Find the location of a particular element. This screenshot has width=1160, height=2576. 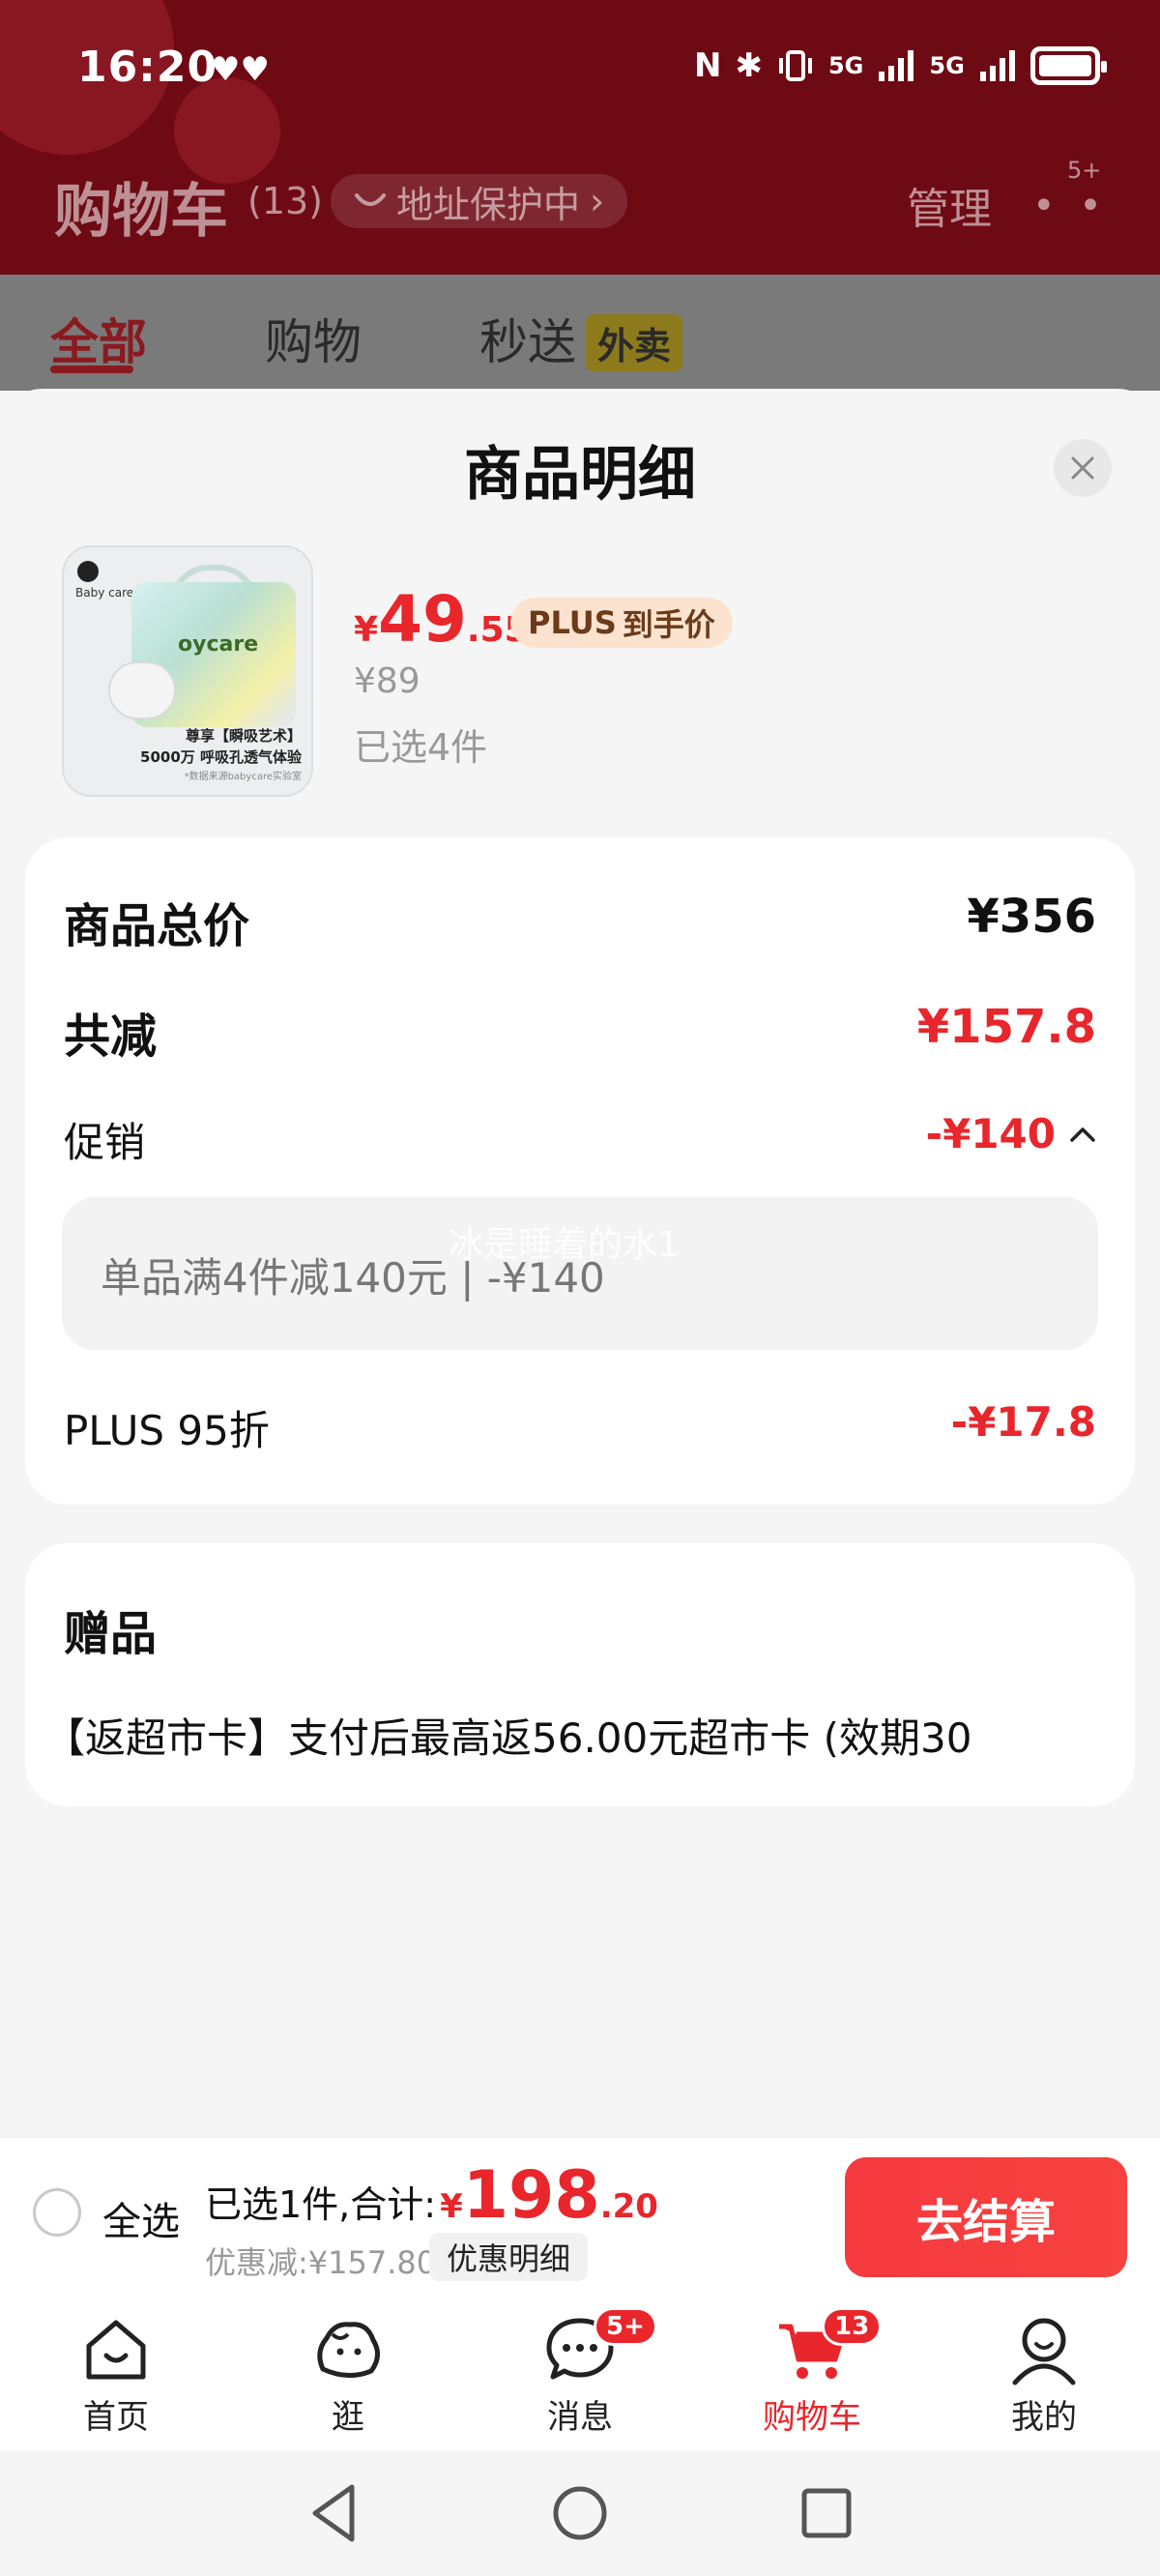

nav-browse: 逛 is located at coordinates (348, 2375).